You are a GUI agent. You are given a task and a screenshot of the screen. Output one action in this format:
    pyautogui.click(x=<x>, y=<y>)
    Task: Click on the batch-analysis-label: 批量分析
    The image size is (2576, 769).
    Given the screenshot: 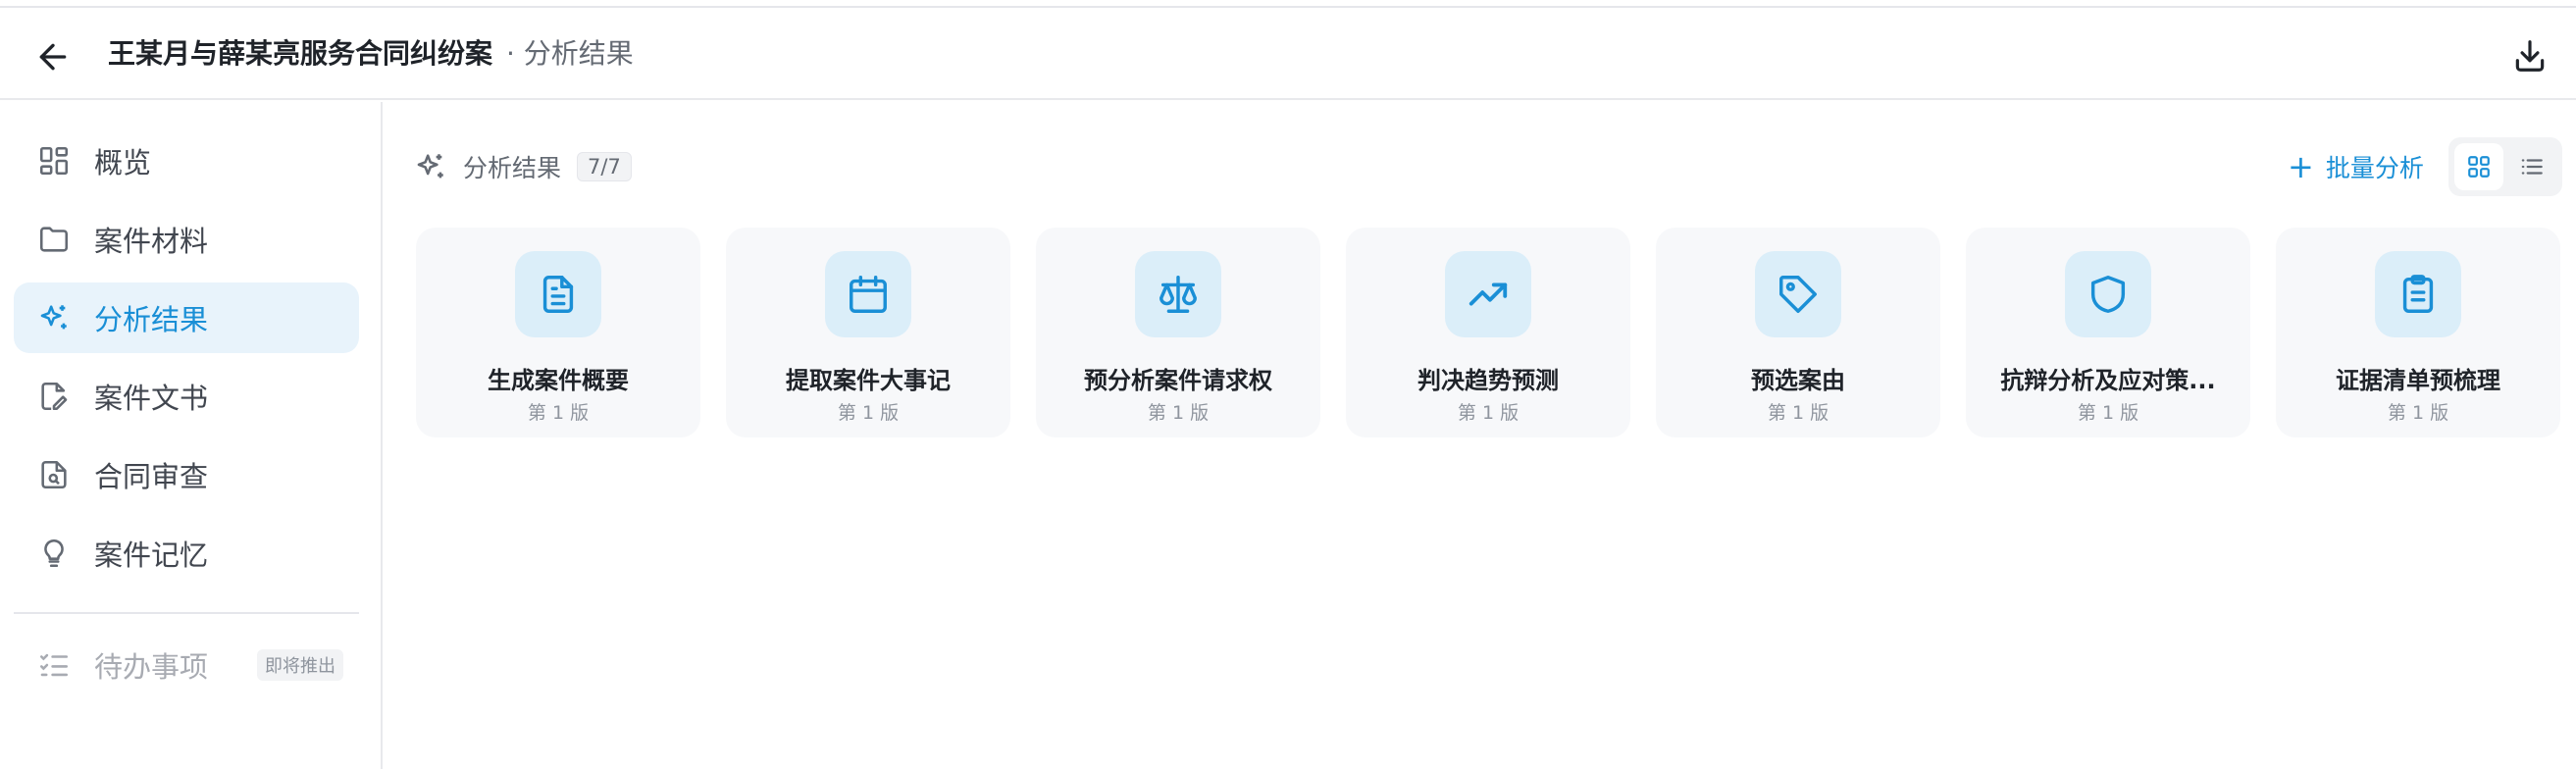 What is the action you would take?
    pyautogui.click(x=2374, y=168)
    